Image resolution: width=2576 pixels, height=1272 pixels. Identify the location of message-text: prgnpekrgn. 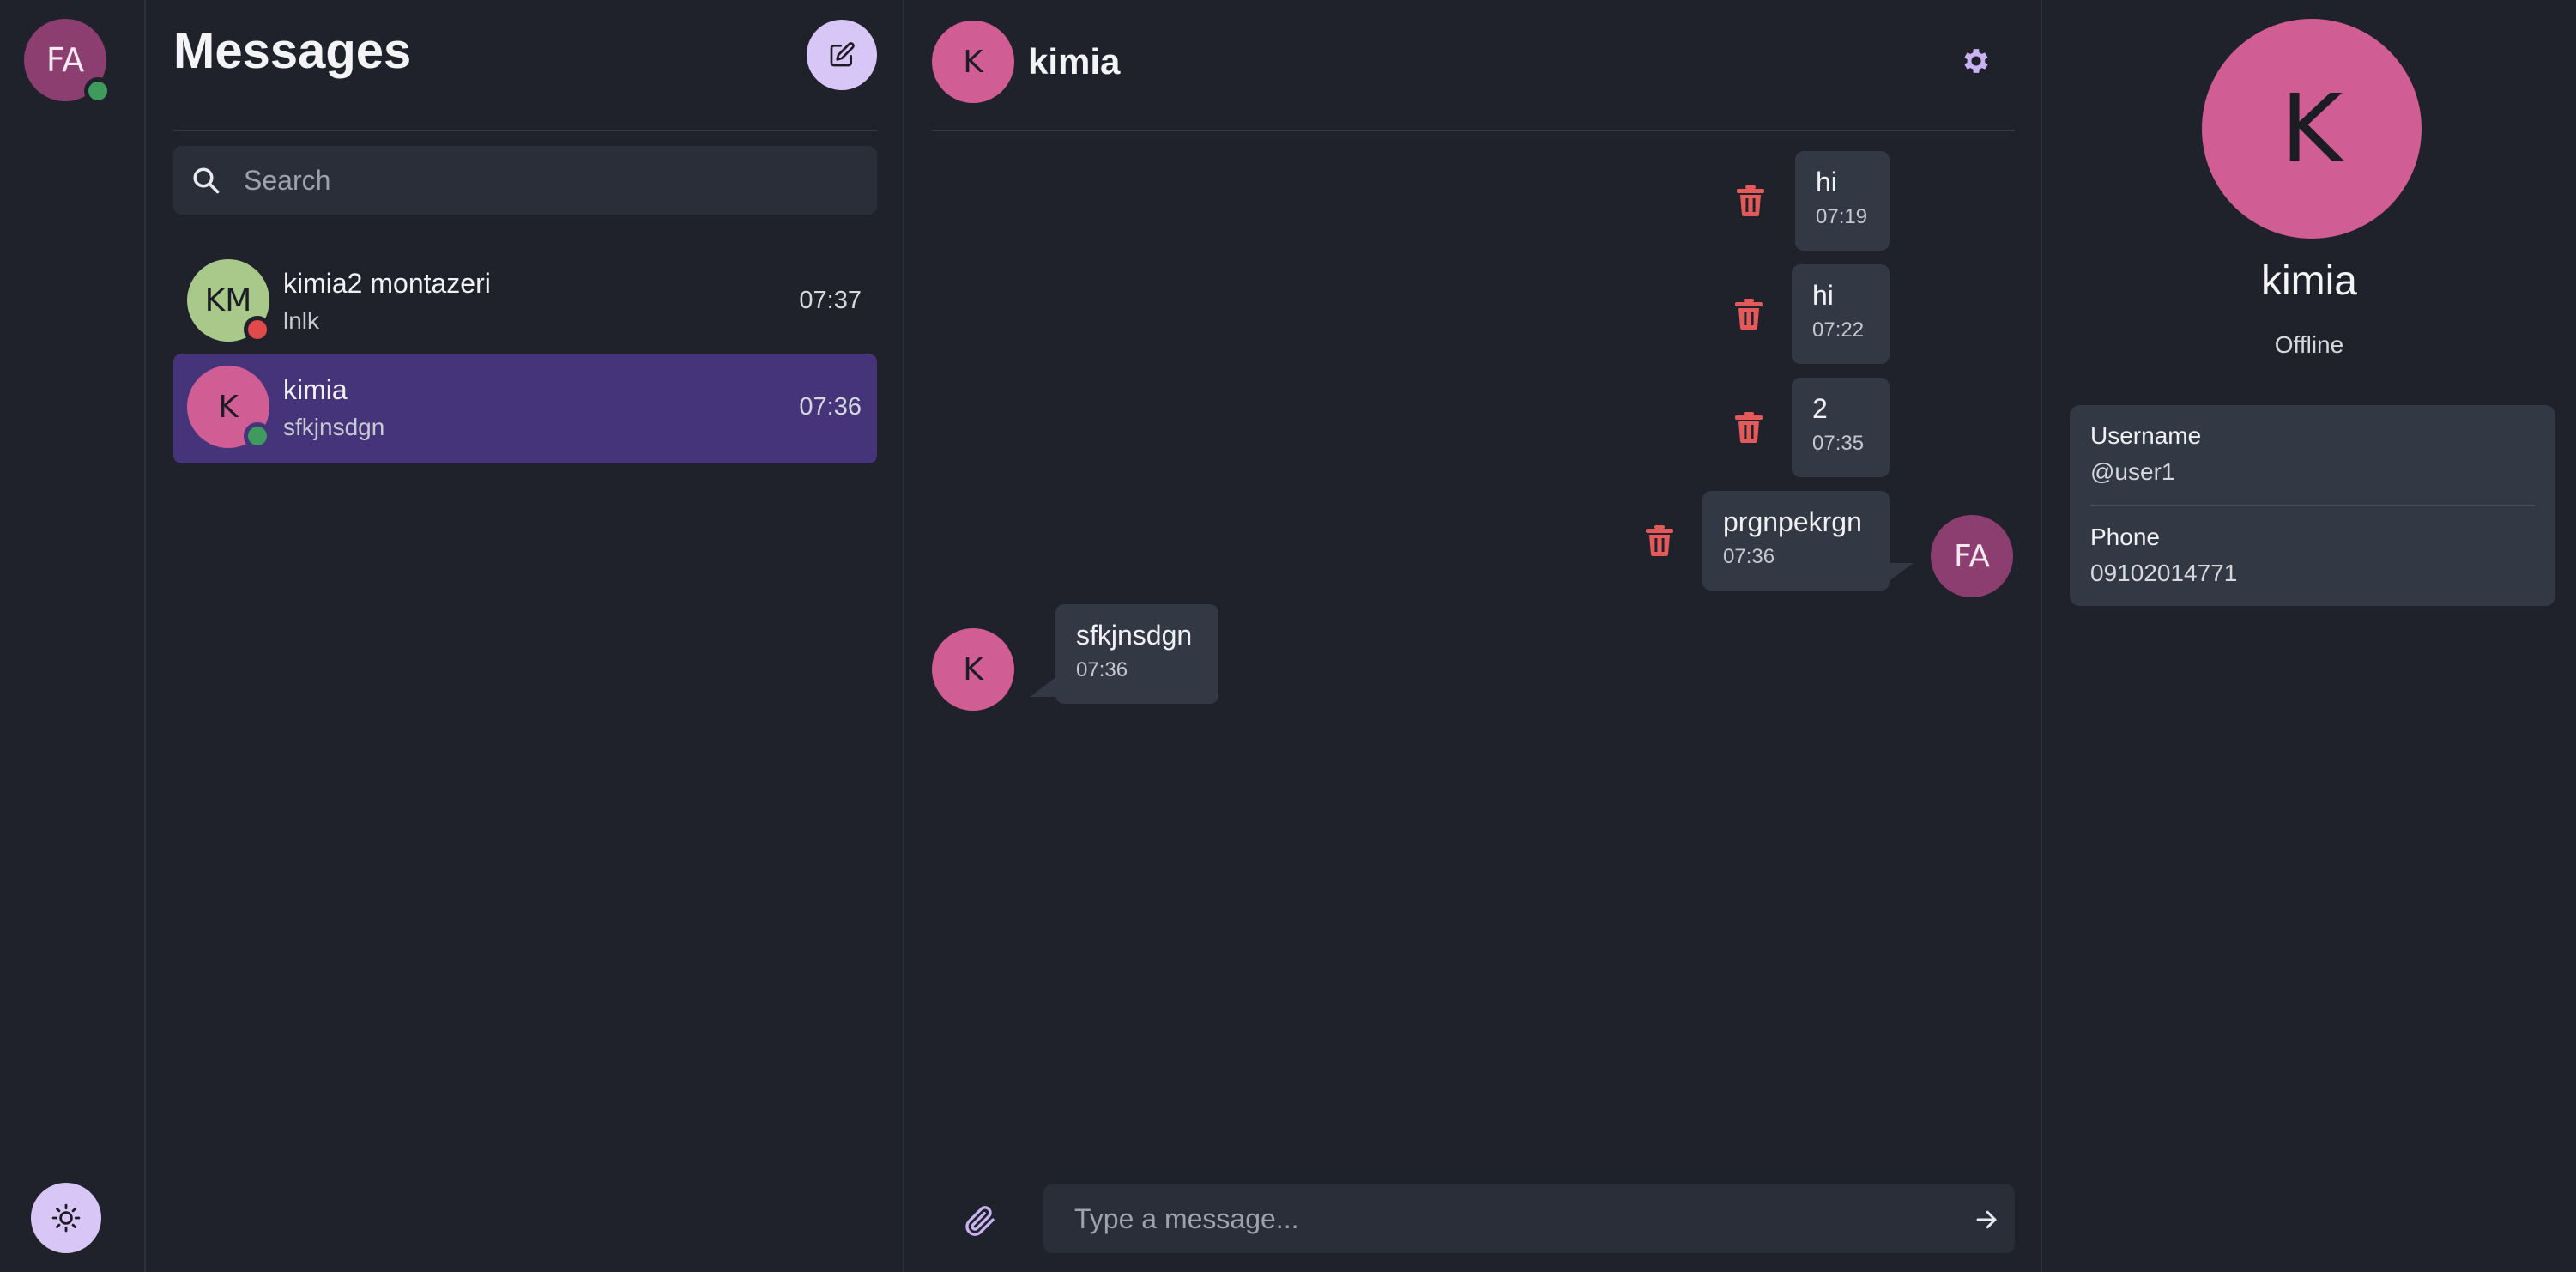
(1792, 521).